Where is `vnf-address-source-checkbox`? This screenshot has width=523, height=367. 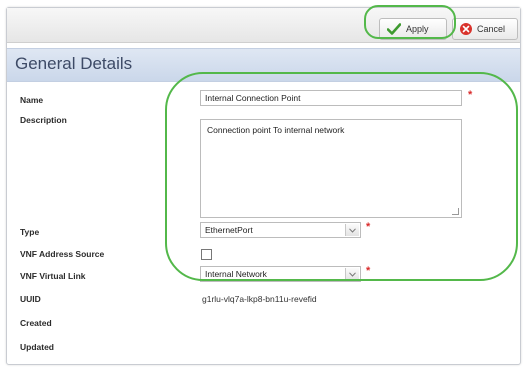 vnf-address-source-checkbox is located at coordinates (206, 254).